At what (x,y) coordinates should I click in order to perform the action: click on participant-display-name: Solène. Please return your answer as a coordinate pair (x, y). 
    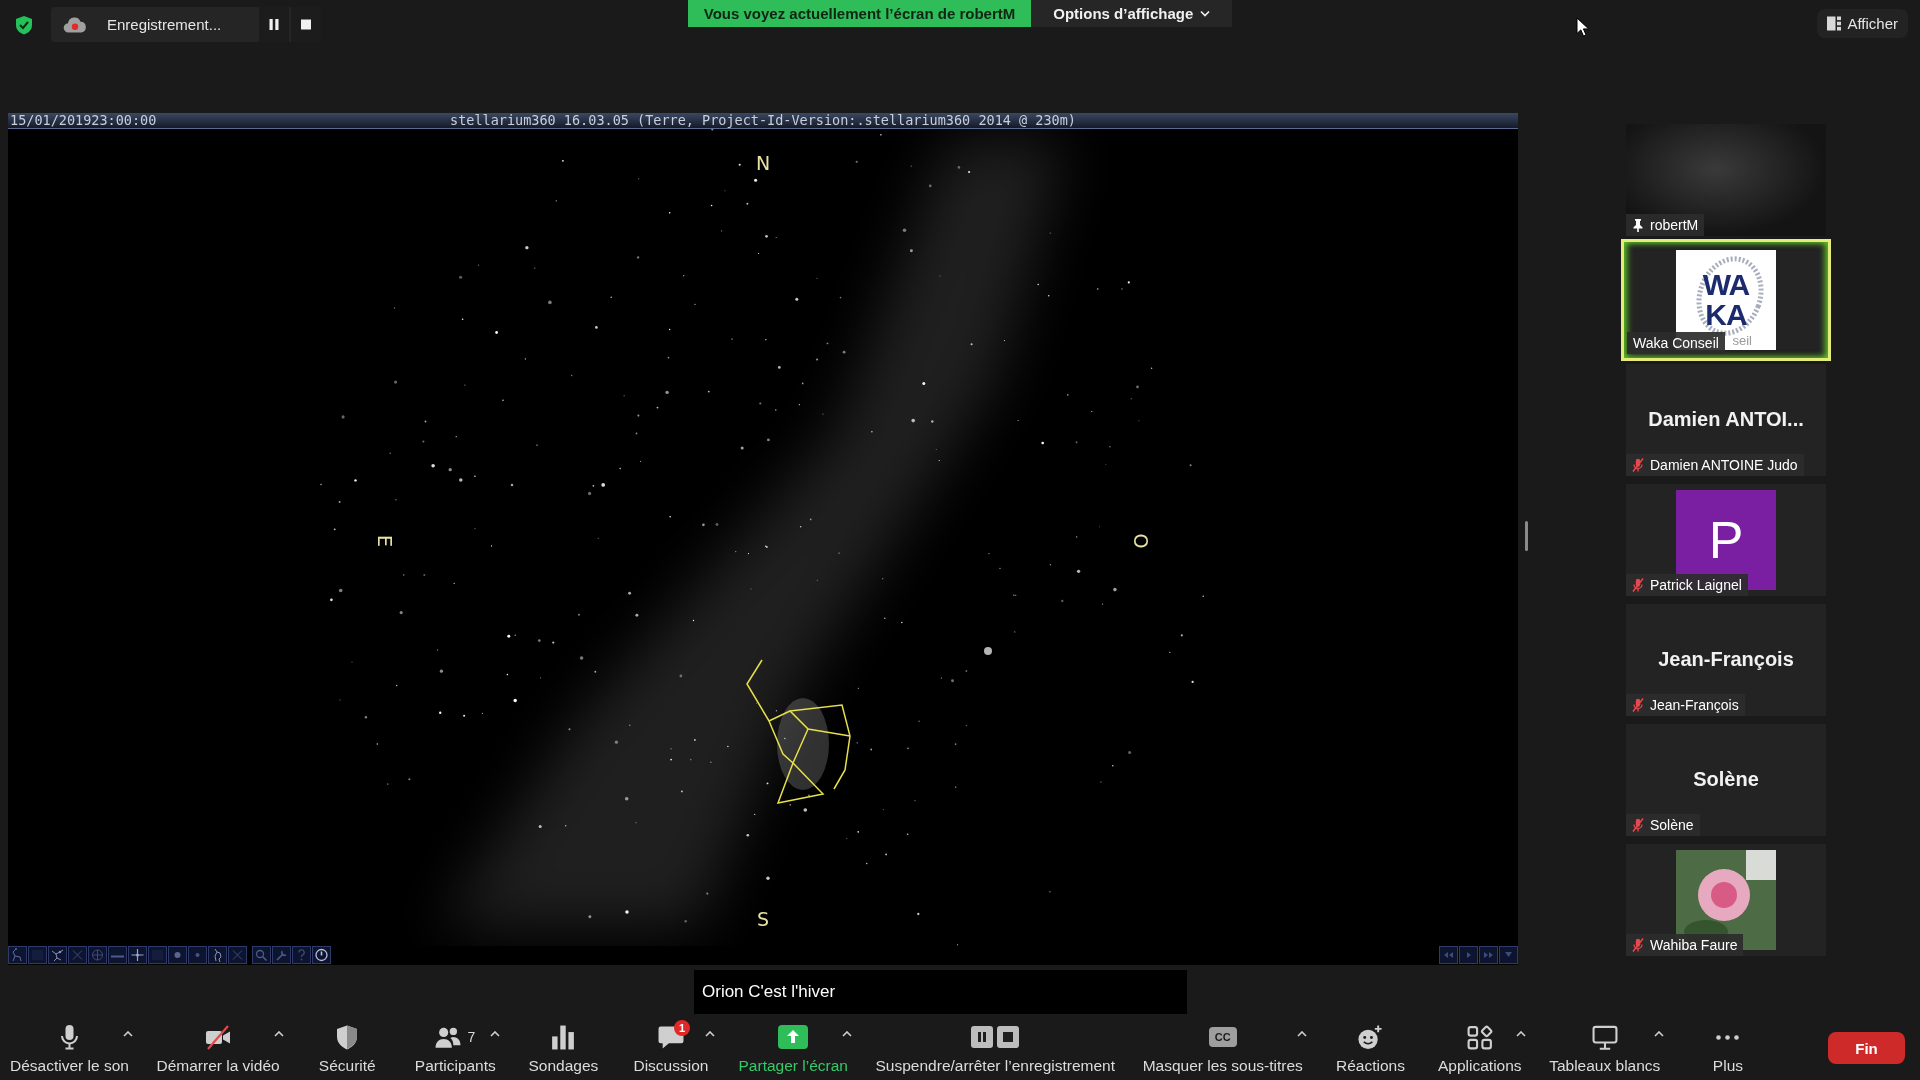
    Looking at the image, I should click on (1726, 779).